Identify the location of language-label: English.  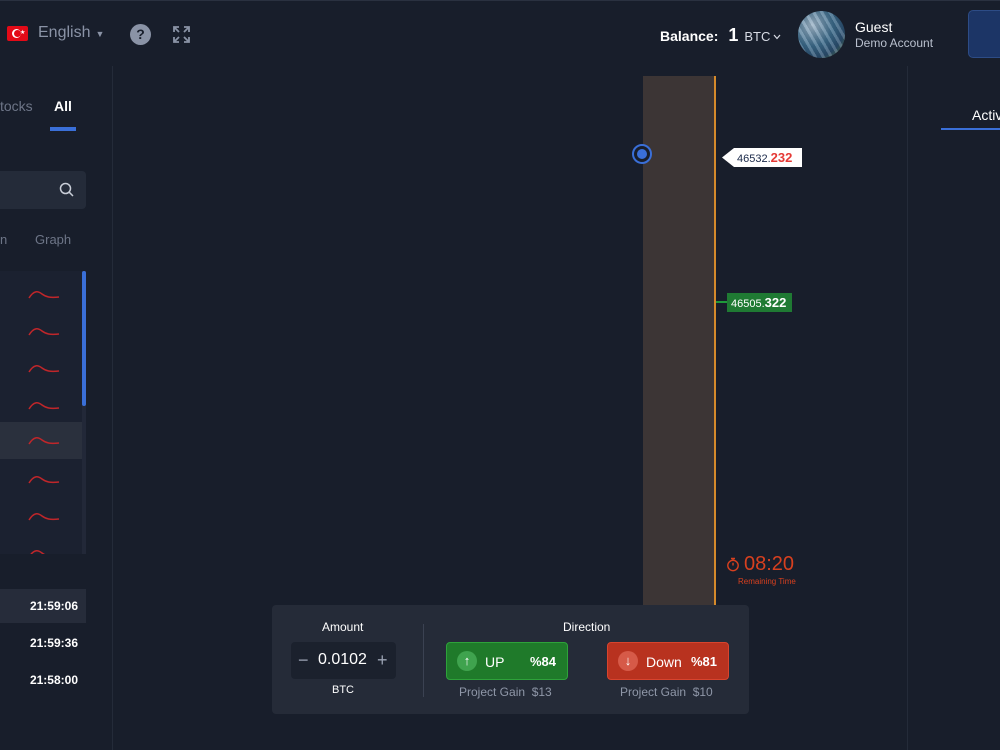
(64, 32).